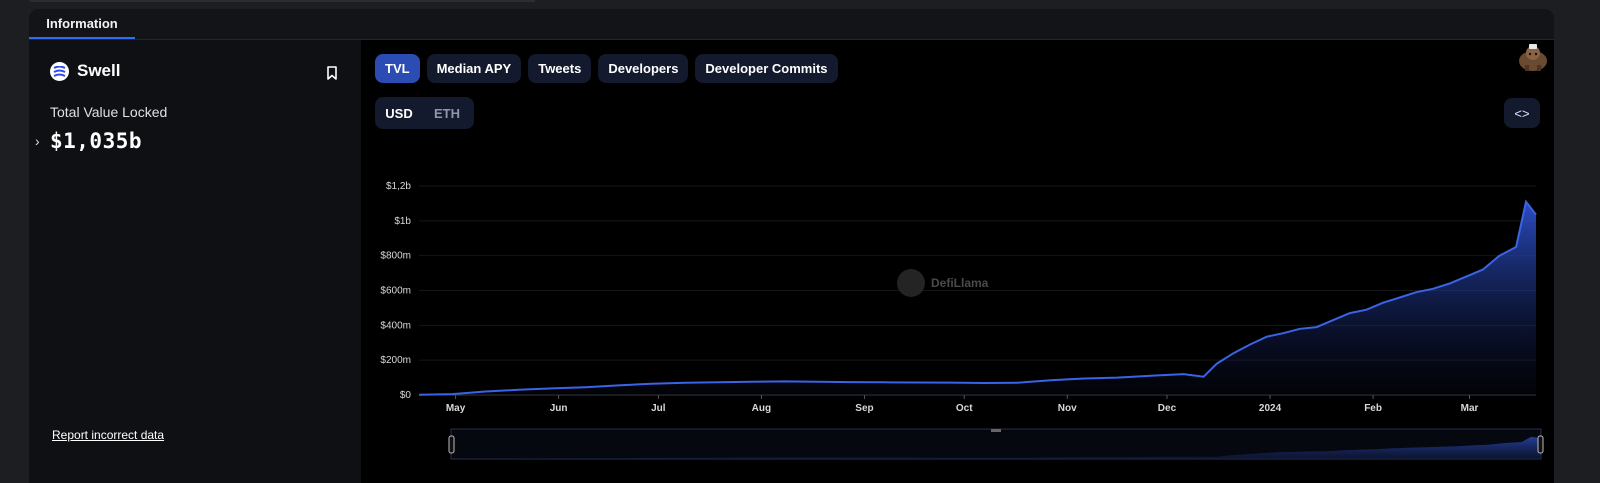 Image resolution: width=1600 pixels, height=483 pixels. What do you see at coordinates (559, 408) in the screenshot?
I see `x-tick-label: Jun` at bounding box center [559, 408].